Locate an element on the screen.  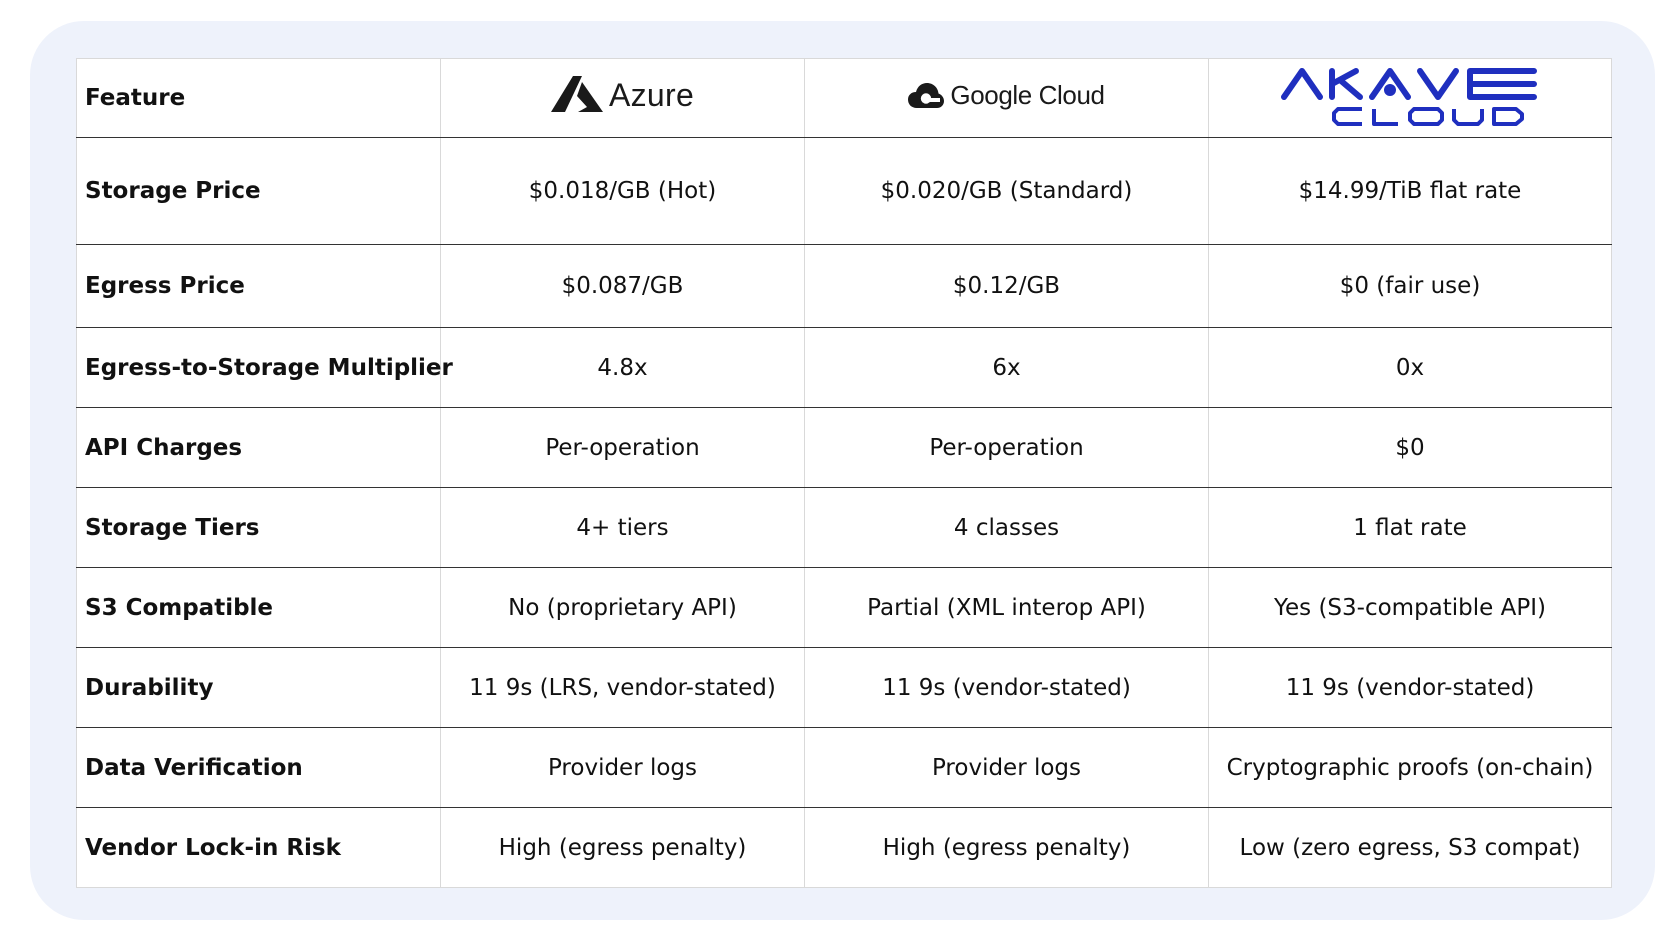
row-feature-label: Storage Tiers is located at coordinates (258, 527).